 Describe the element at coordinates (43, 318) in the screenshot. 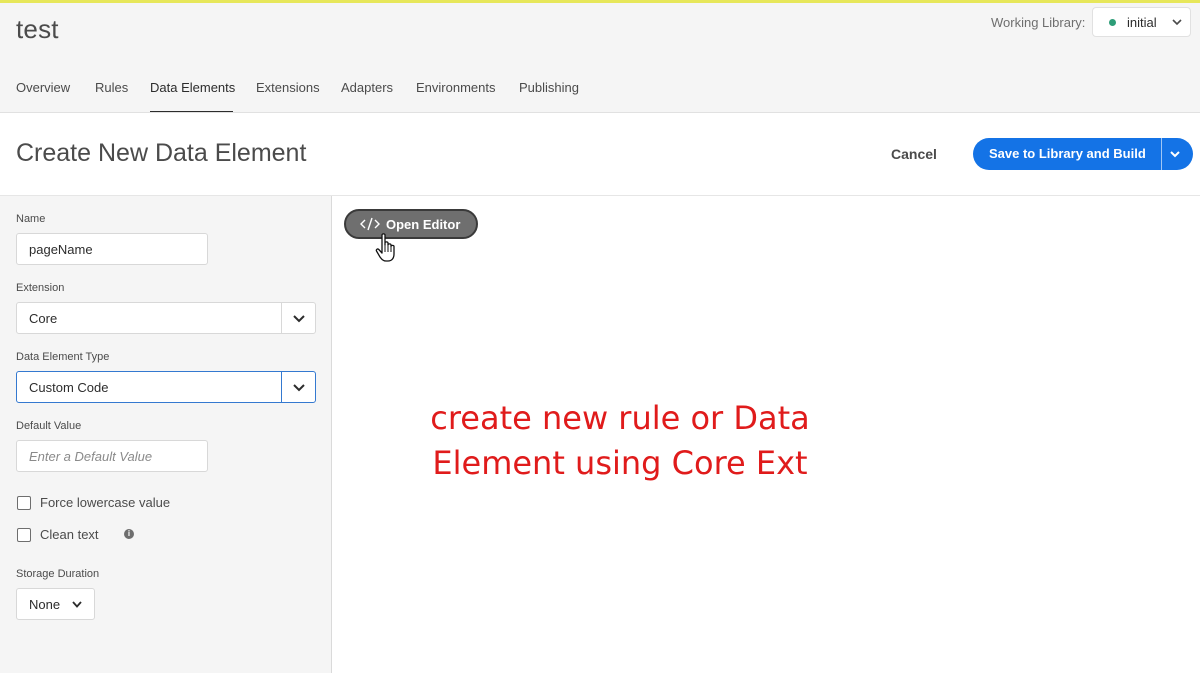

I see `extension-value: Core` at that location.